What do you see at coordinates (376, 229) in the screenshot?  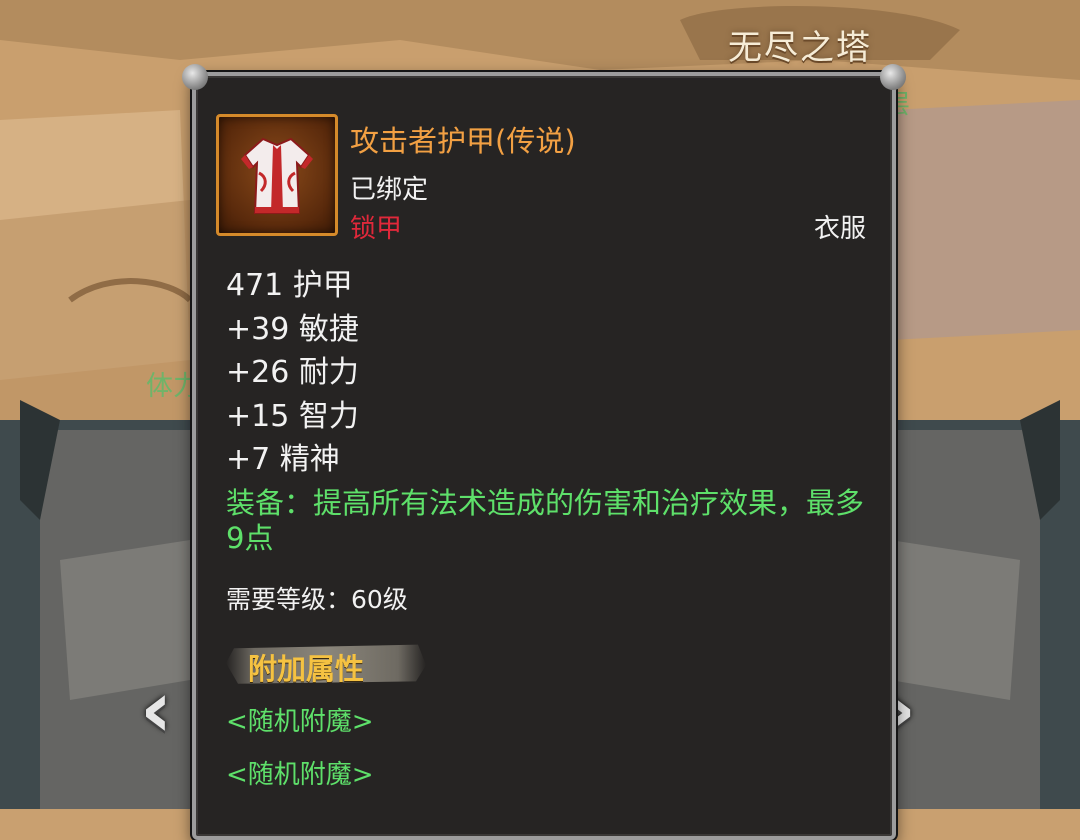 I see `armor-type: 锁甲` at bounding box center [376, 229].